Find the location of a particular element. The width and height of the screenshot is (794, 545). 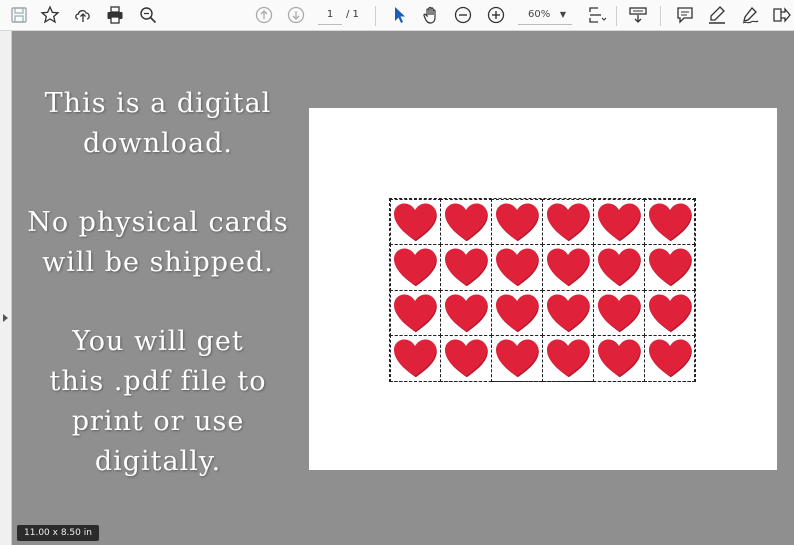

save-icon is located at coordinates (19, 15).